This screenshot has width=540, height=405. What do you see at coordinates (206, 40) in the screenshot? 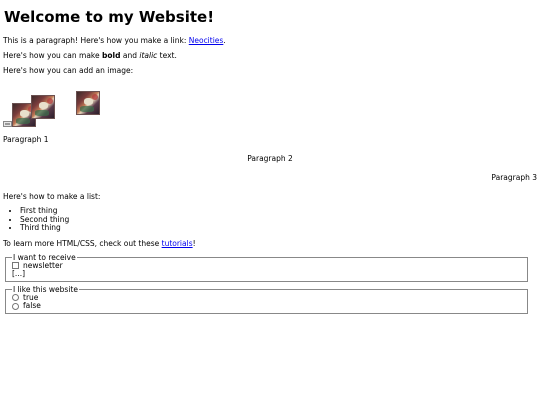
I see `neocities-link: Neocities` at bounding box center [206, 40].